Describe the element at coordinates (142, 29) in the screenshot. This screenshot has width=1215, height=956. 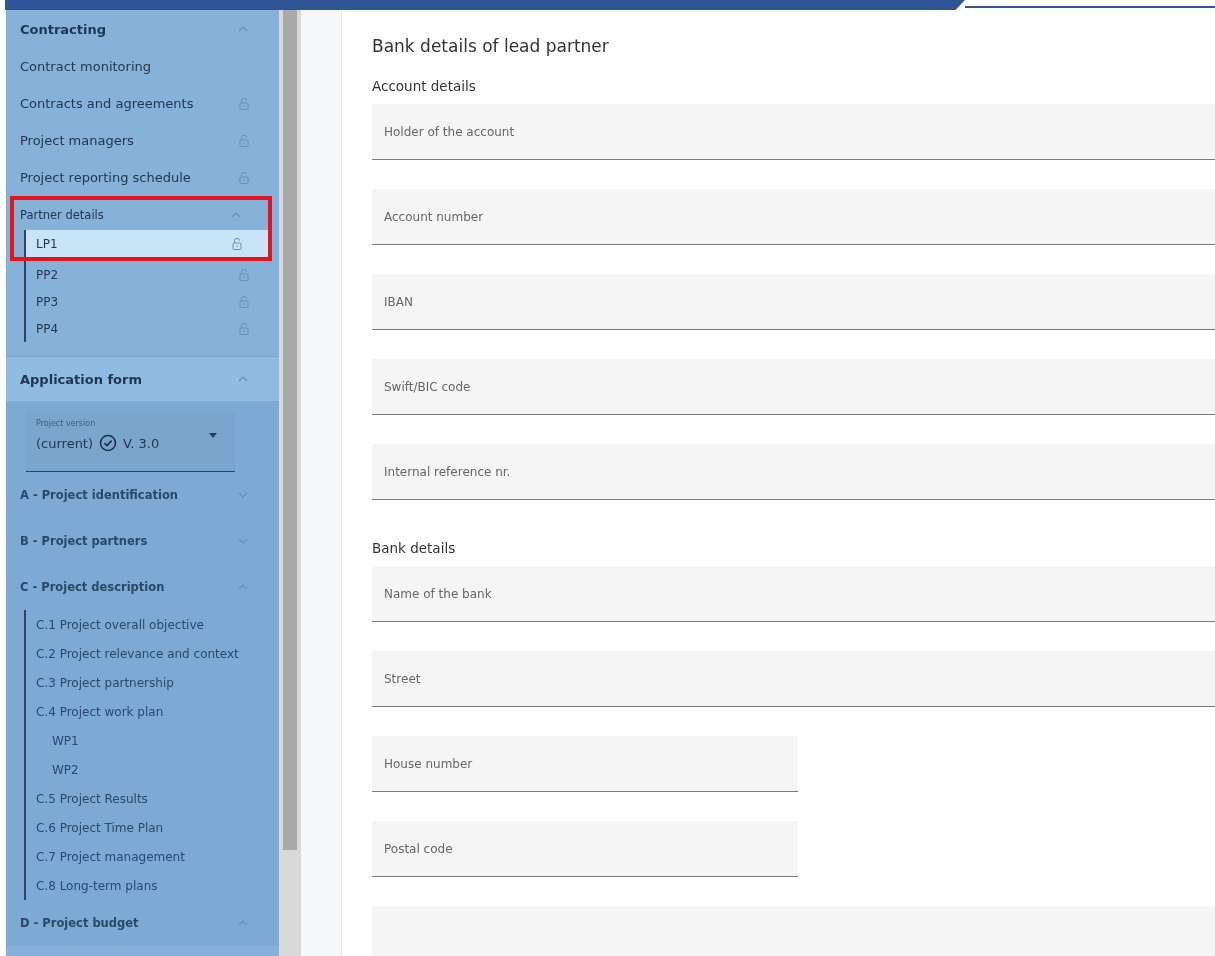
I see `section-header: Contracting` at that location.